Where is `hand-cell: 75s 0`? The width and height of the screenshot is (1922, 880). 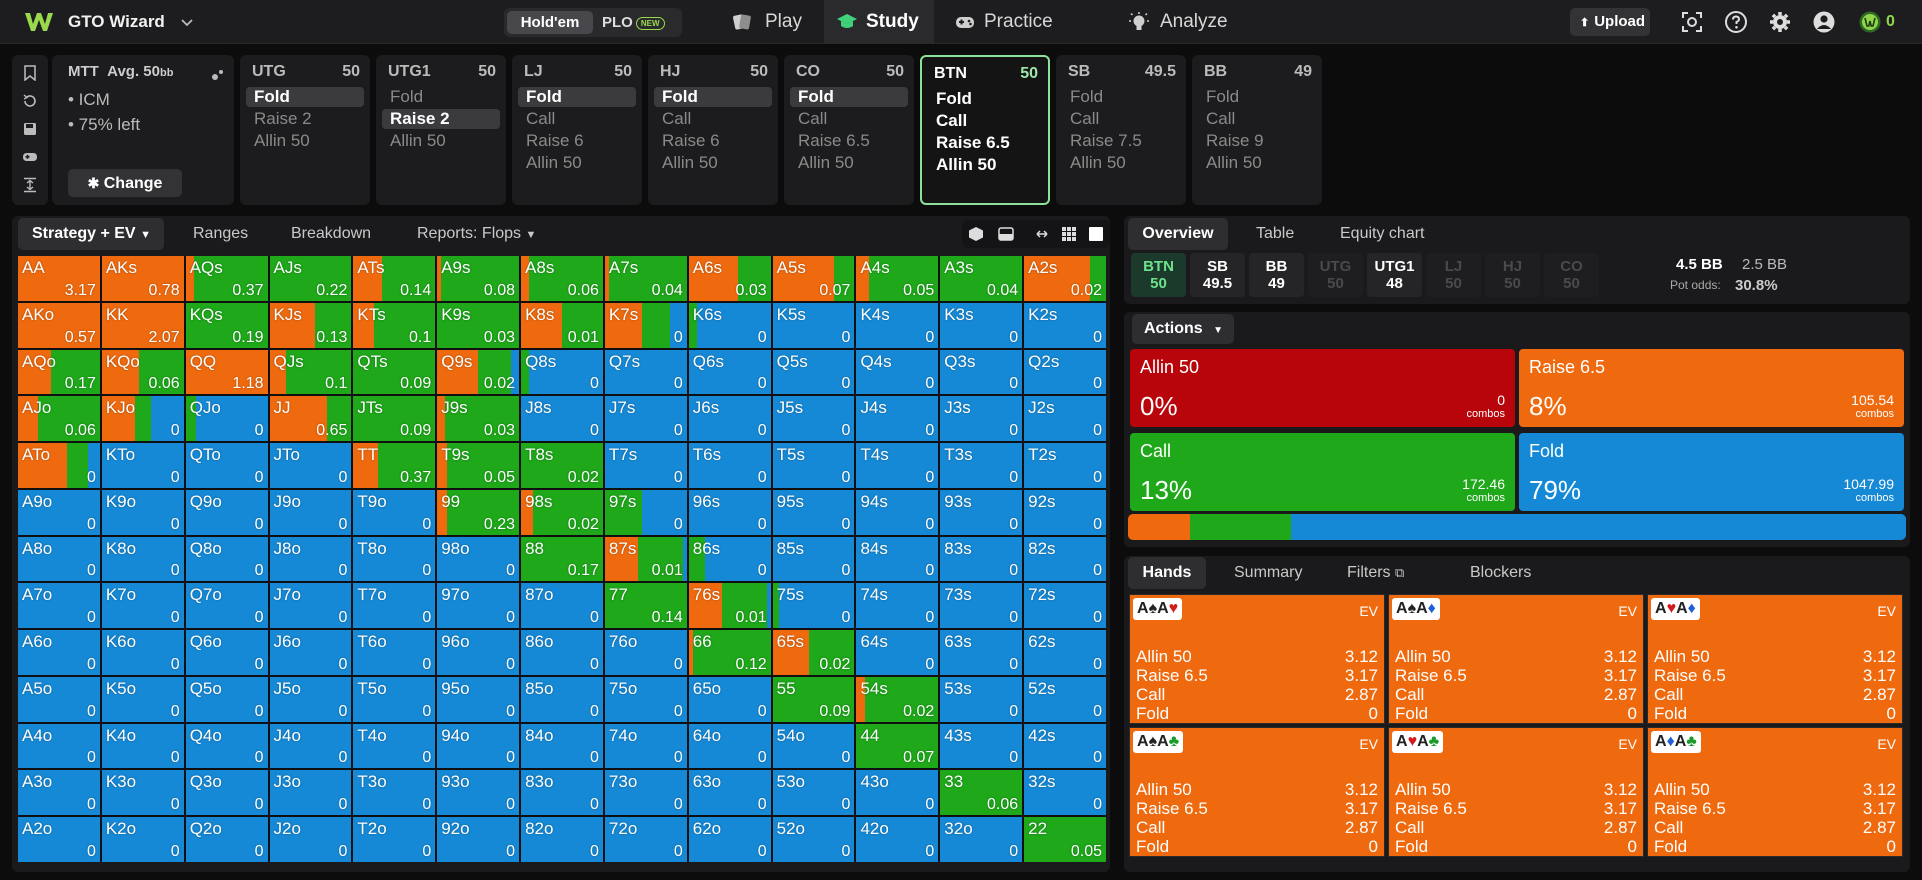 hand-cell: 75s 0 is located at coordinates (813, 606).